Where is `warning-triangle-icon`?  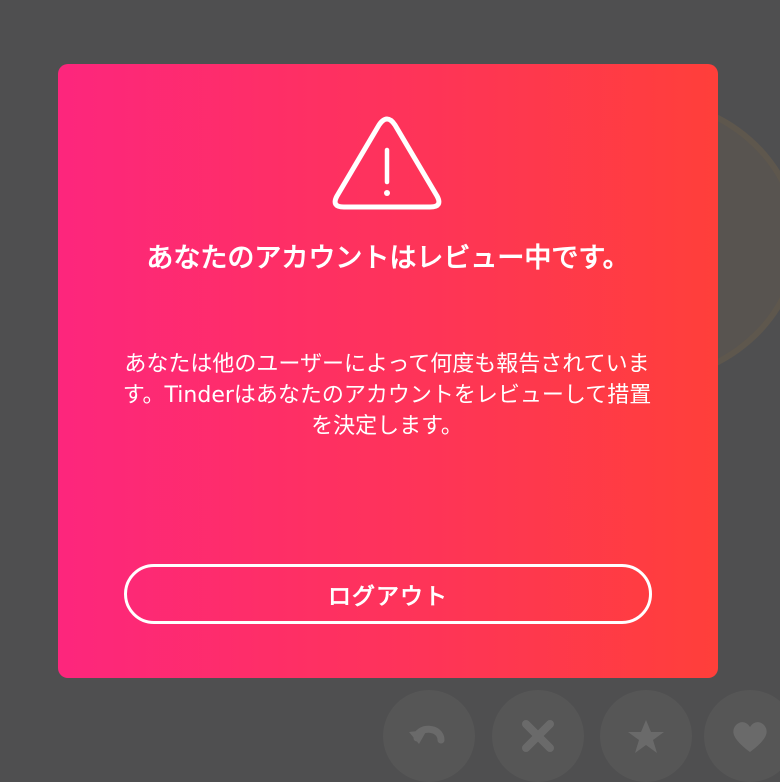
warning-triangle-icon is located at coordinates (387, 163).